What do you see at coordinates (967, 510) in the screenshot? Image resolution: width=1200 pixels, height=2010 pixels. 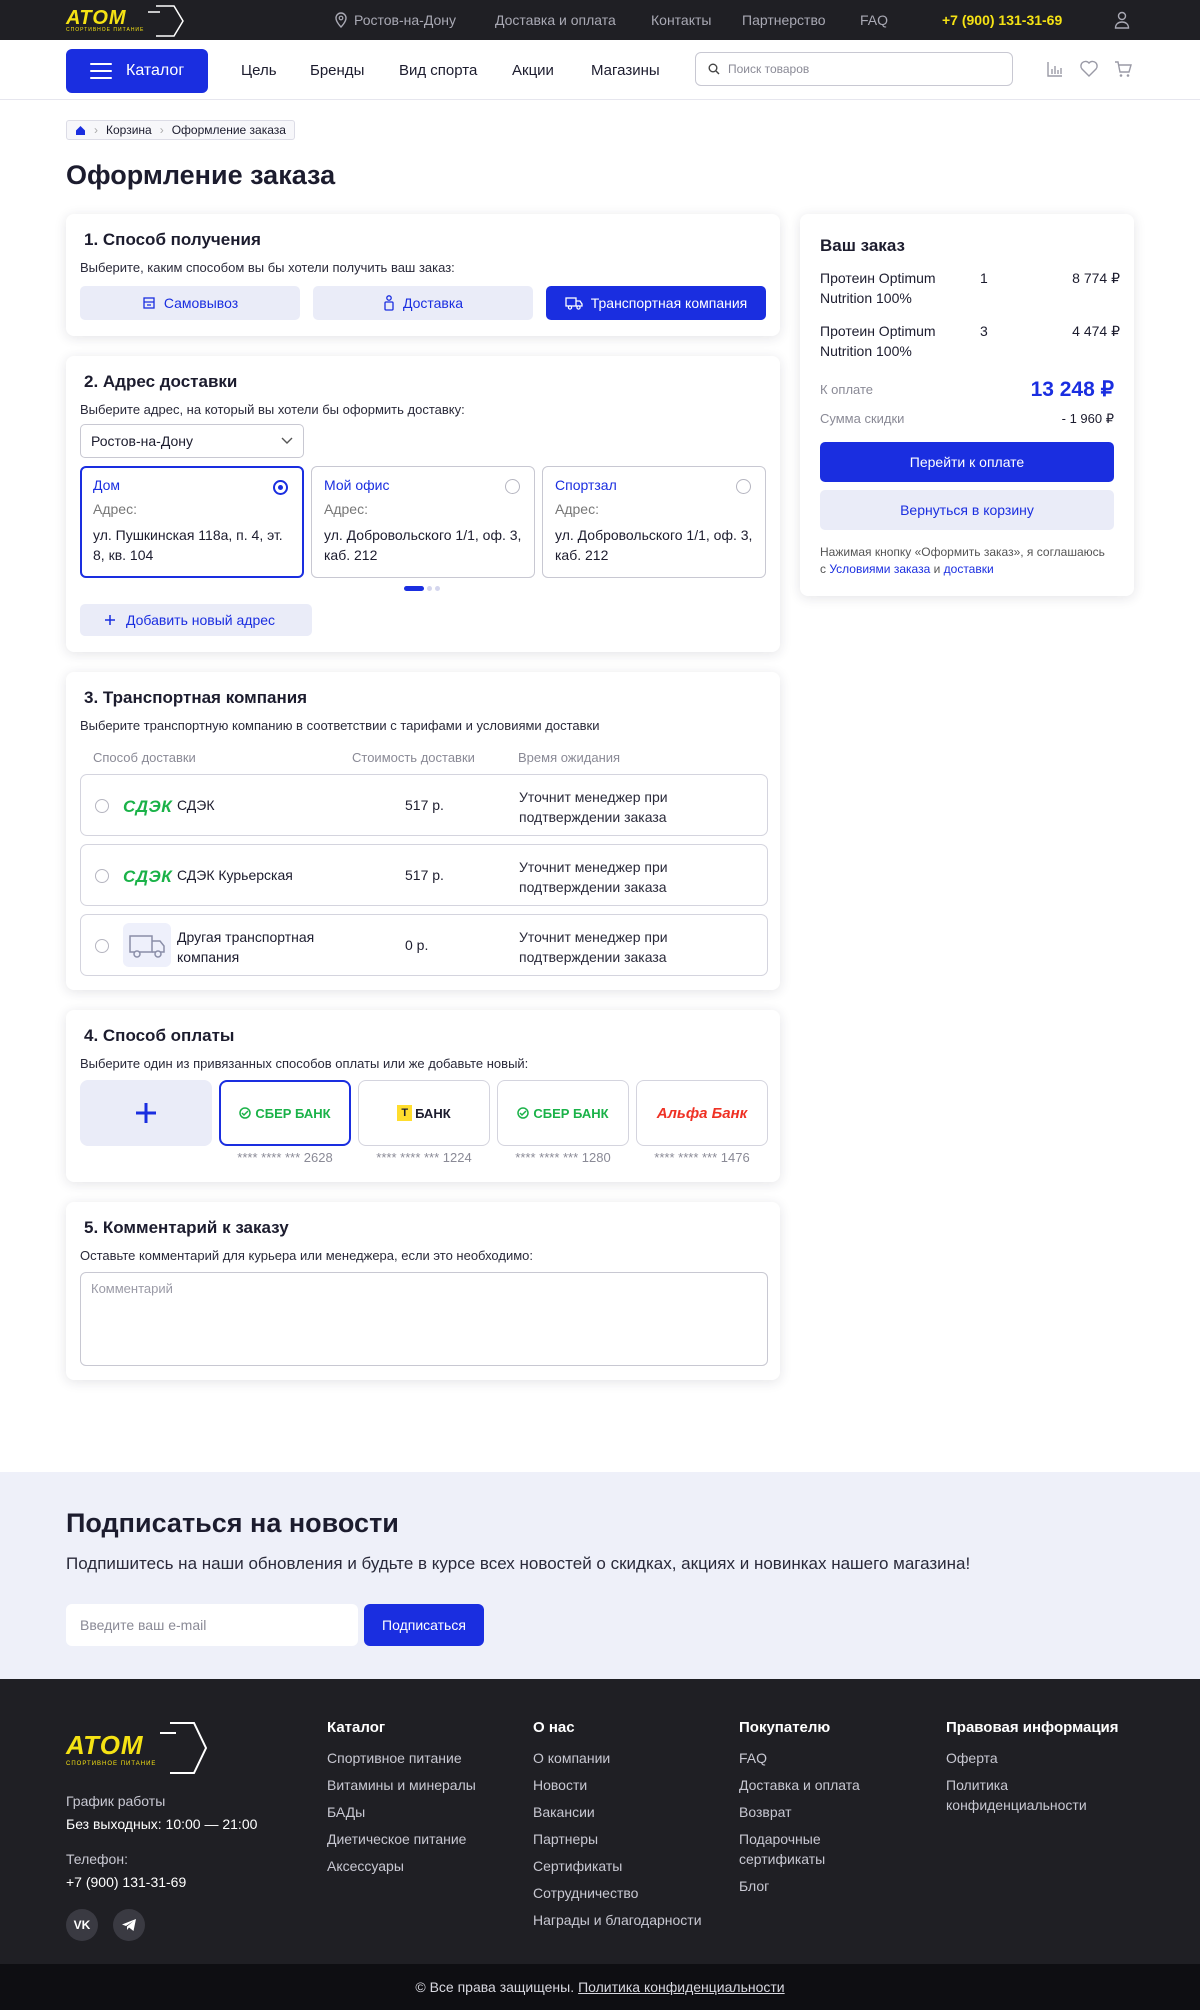 I see `back-to-cart-button: Вернуться в корзину` at bounding box center [967, 510].